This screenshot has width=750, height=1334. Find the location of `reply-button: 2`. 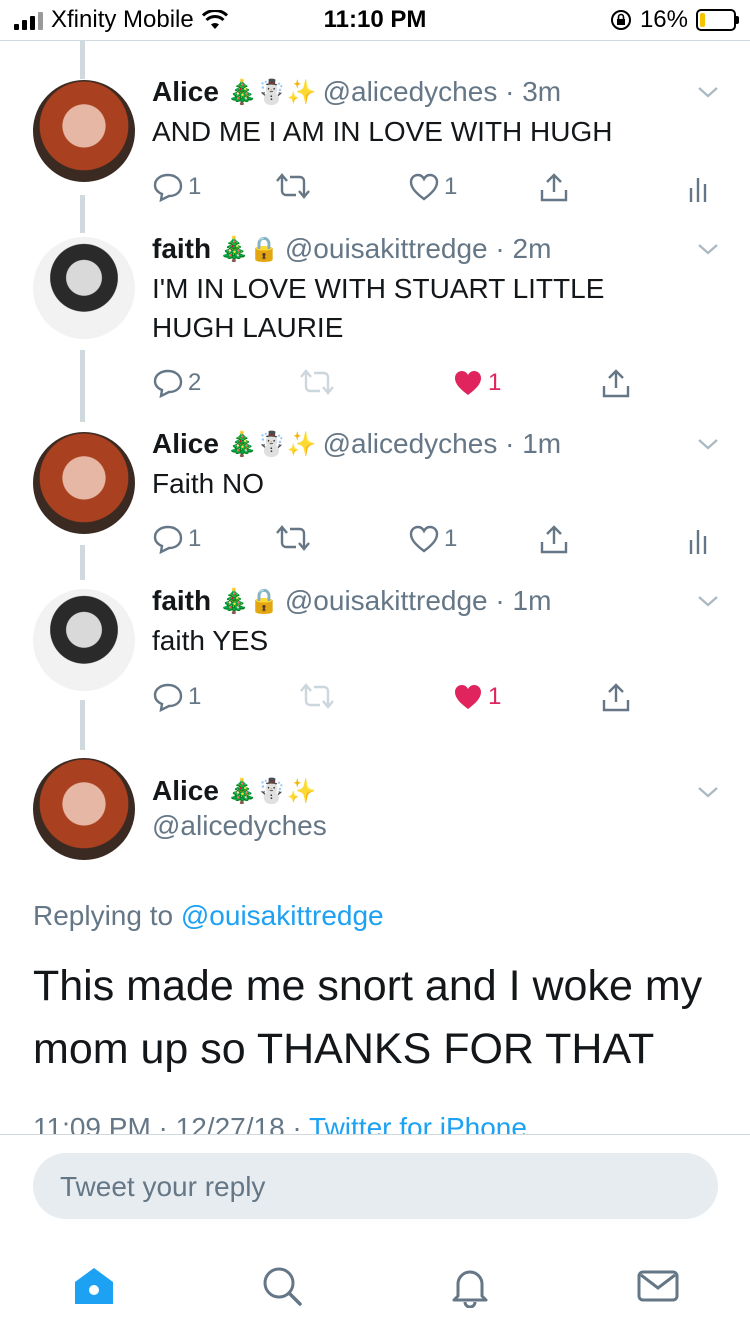

reply-button: 2 is located at coordinates (176, 383).